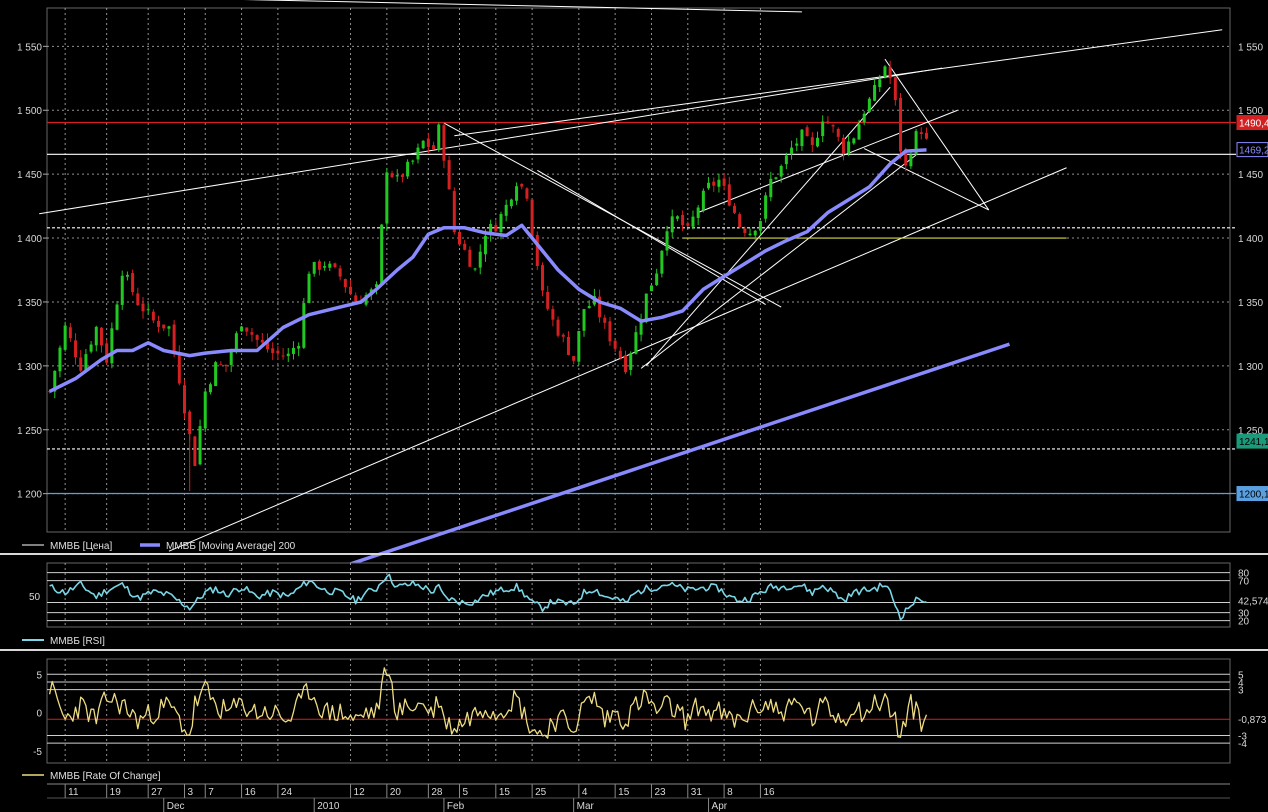  What do you see at coordinates (39, 714) in the screenshot?
I see `roc-tick-left: 0` at bounding box center [39, 714].